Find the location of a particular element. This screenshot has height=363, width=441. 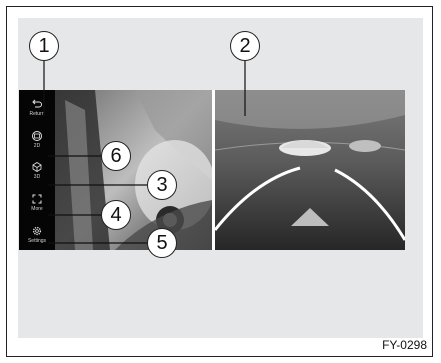

more-button: More is located at coordinates (37, 203).